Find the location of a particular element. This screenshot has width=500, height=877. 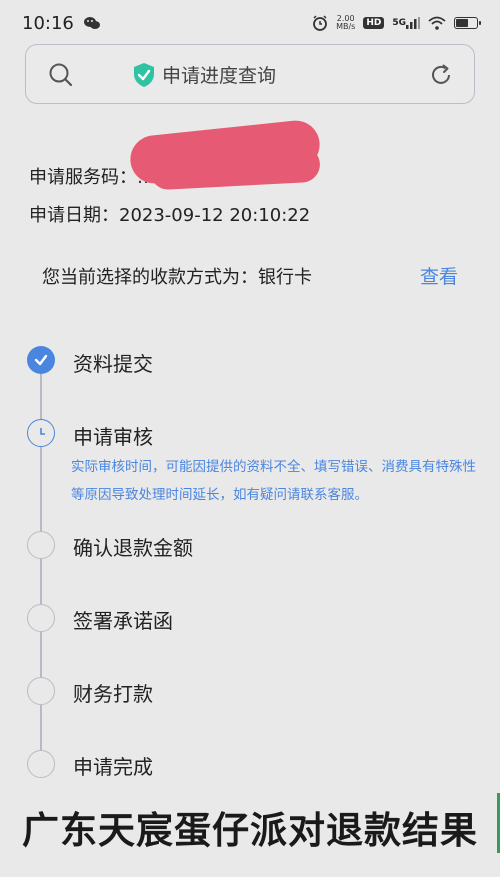

refresh-icon is located at coordinates (441, 77).